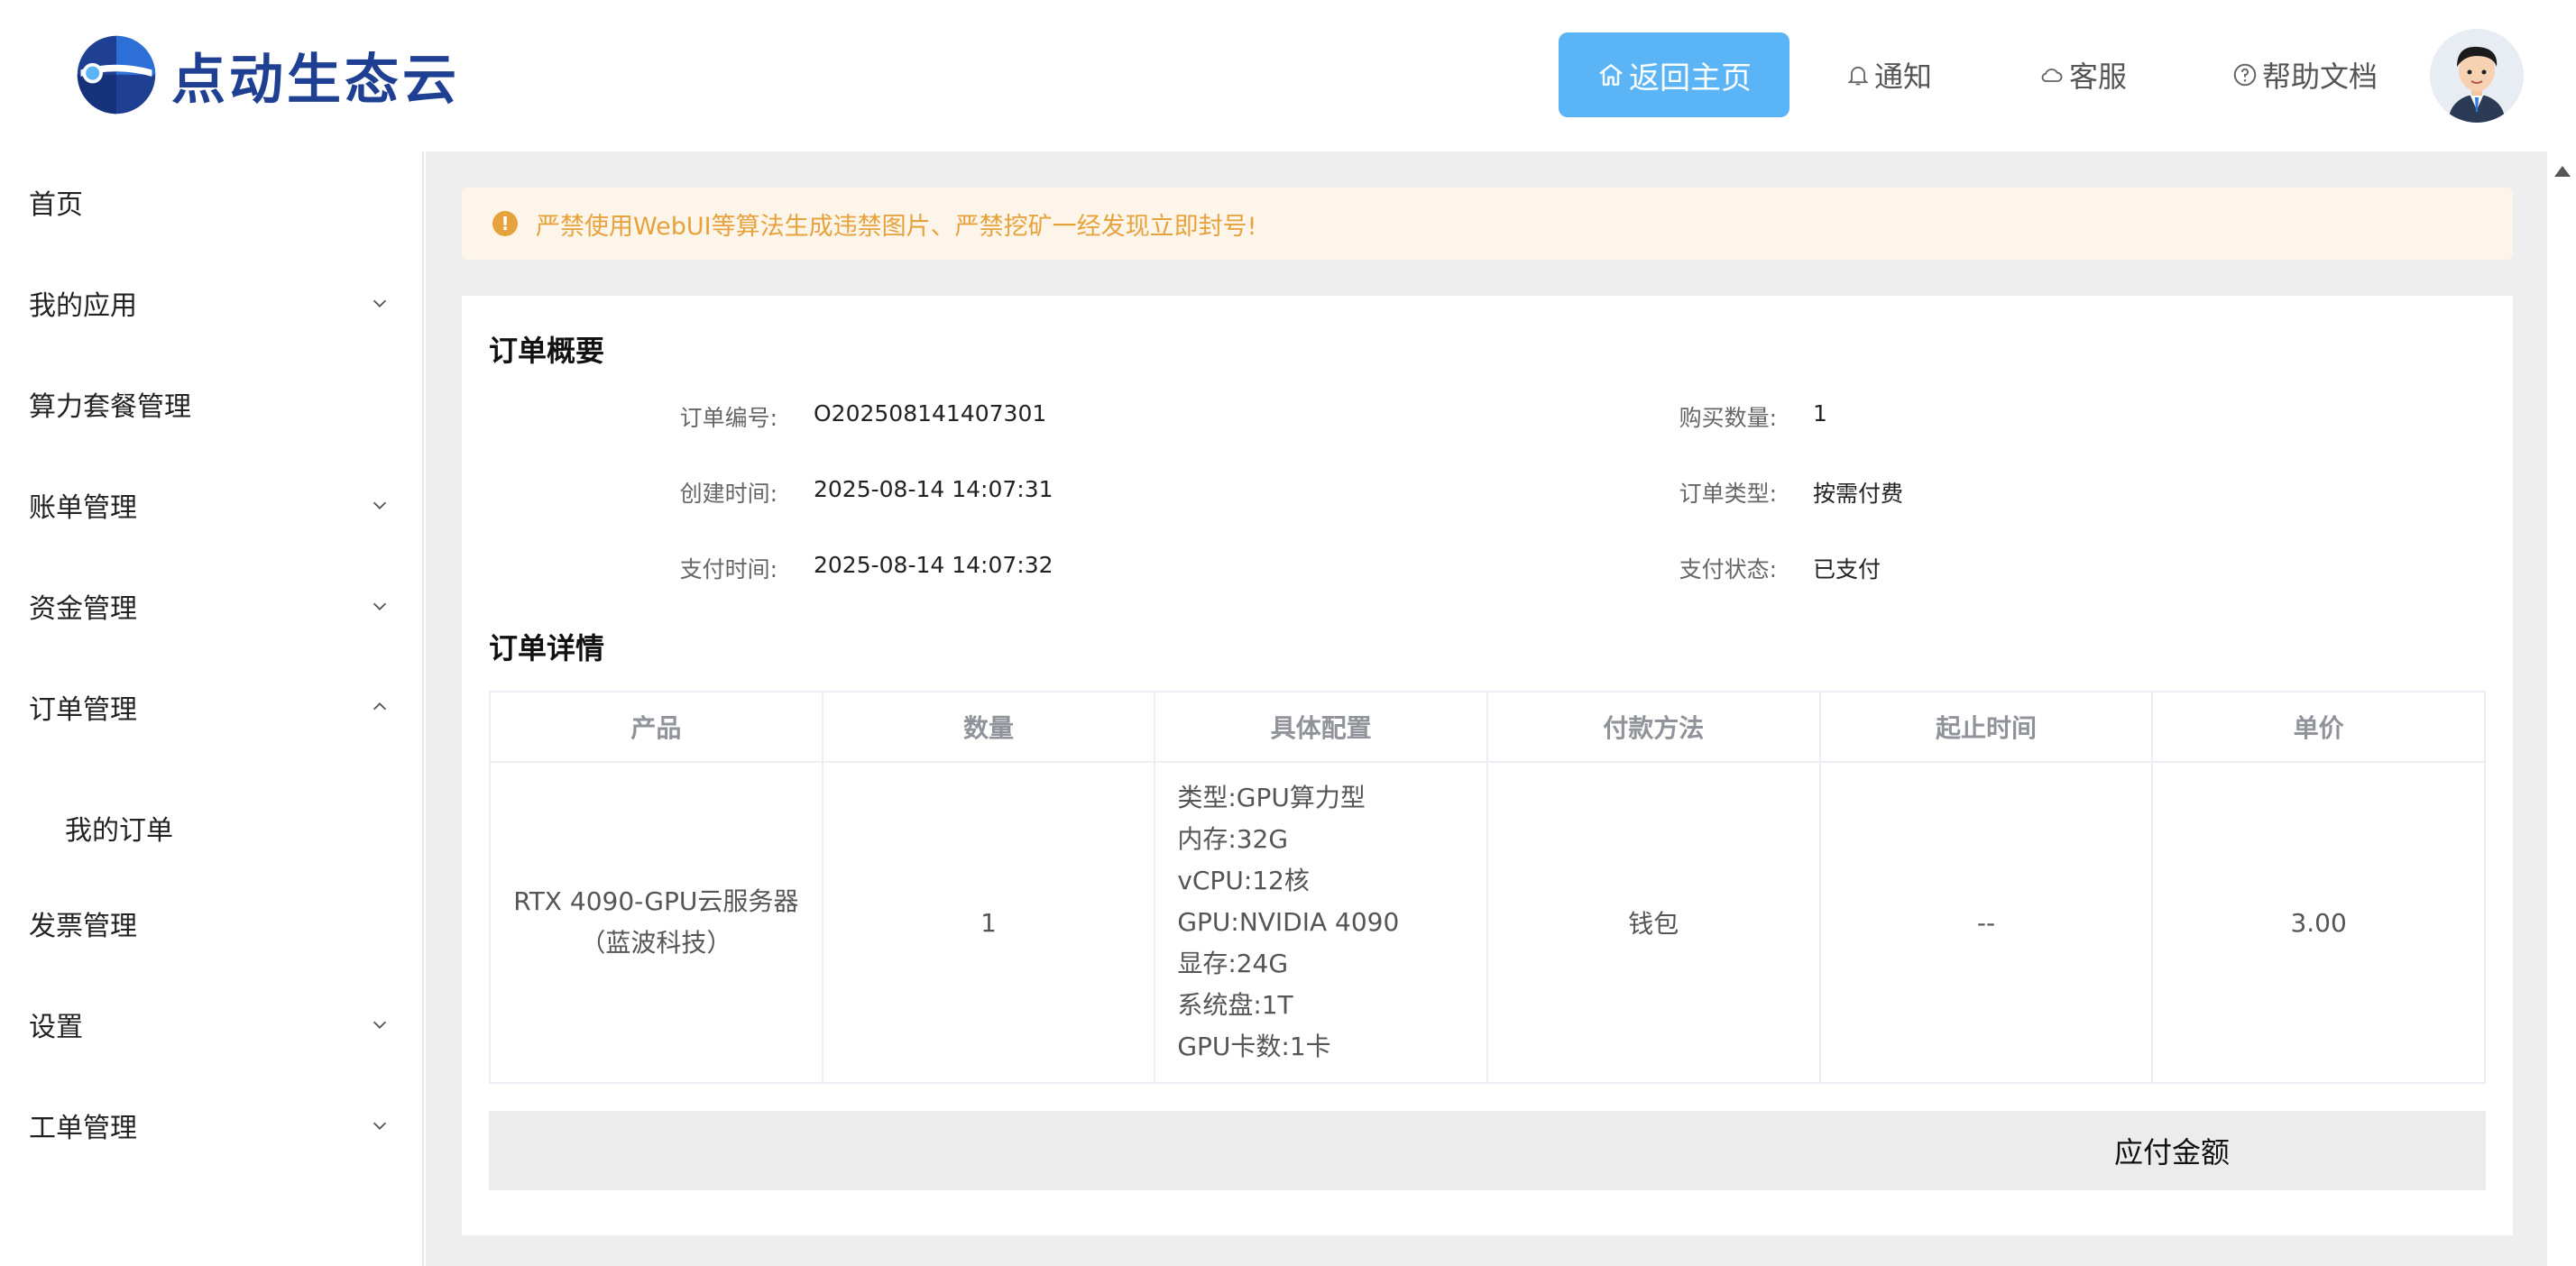  I want to click on created-time-value: 2025-08-14 14:07:31, so click(933, 489).